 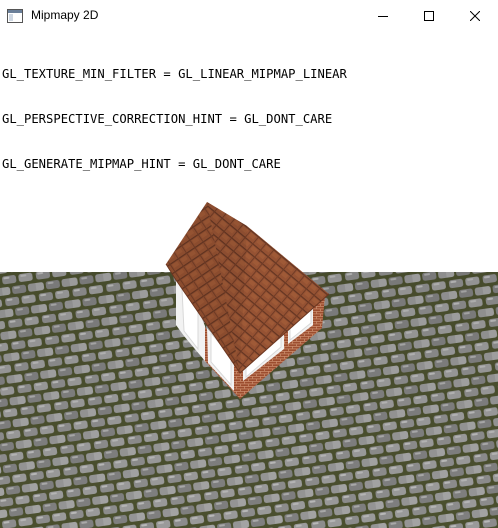 I want to click on title-bar: Mipmapy 2D, so click(x=249, y=15).